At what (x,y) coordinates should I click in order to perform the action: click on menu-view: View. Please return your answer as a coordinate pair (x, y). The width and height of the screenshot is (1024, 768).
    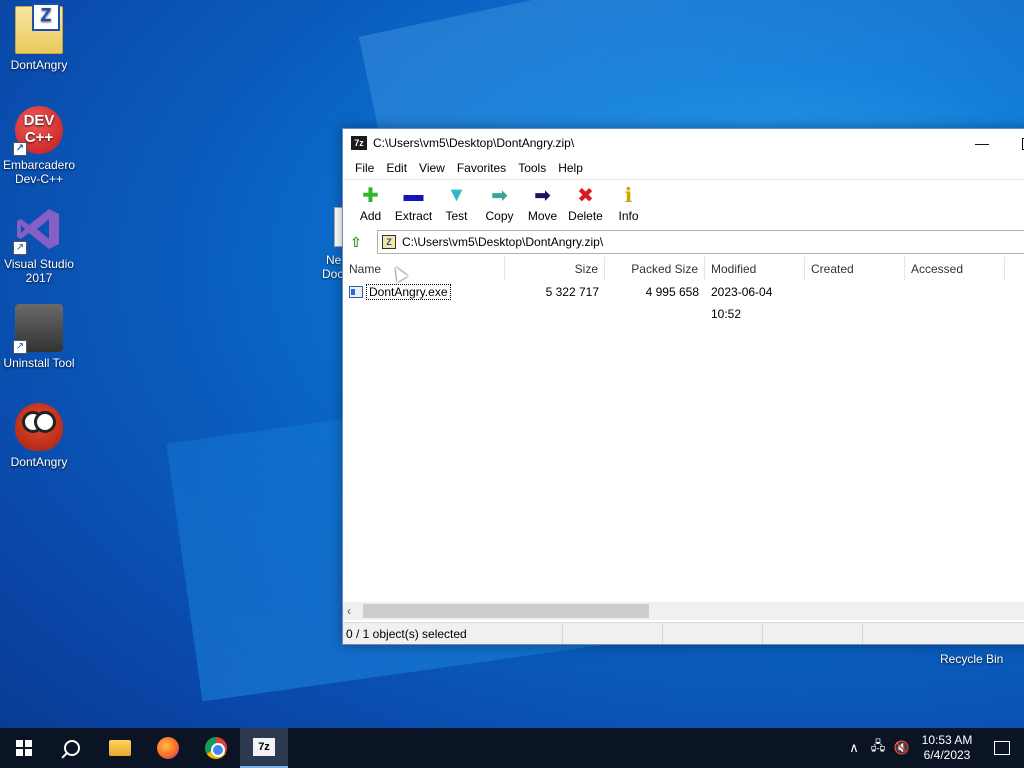
    Looking at the image, I should click on (432, 168).